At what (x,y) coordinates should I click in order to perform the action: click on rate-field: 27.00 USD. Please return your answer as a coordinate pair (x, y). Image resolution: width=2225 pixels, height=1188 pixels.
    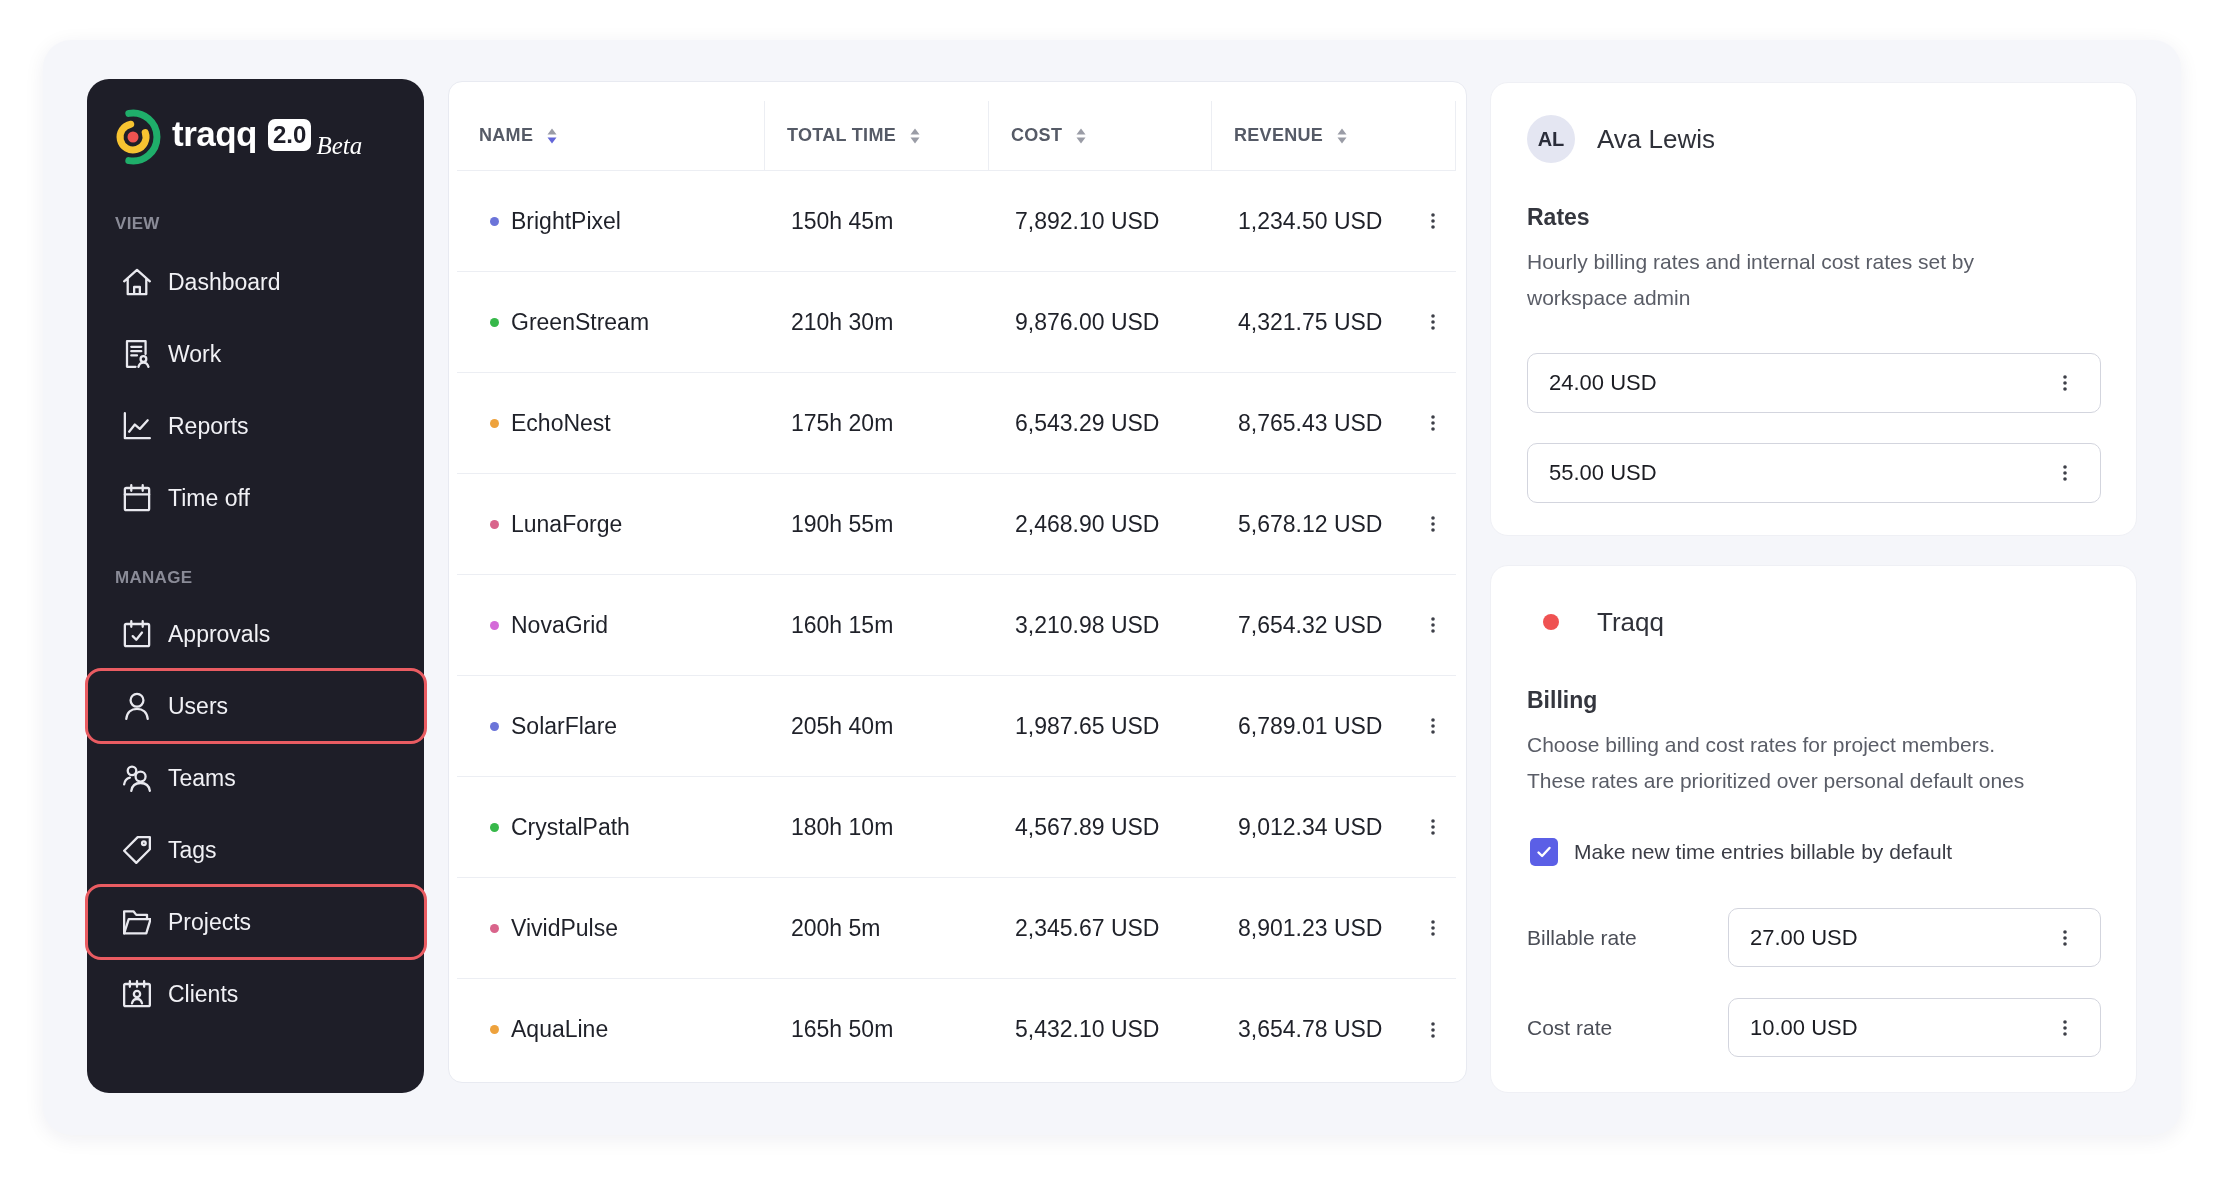
    Looking at the image, I should click on (1914, 937).